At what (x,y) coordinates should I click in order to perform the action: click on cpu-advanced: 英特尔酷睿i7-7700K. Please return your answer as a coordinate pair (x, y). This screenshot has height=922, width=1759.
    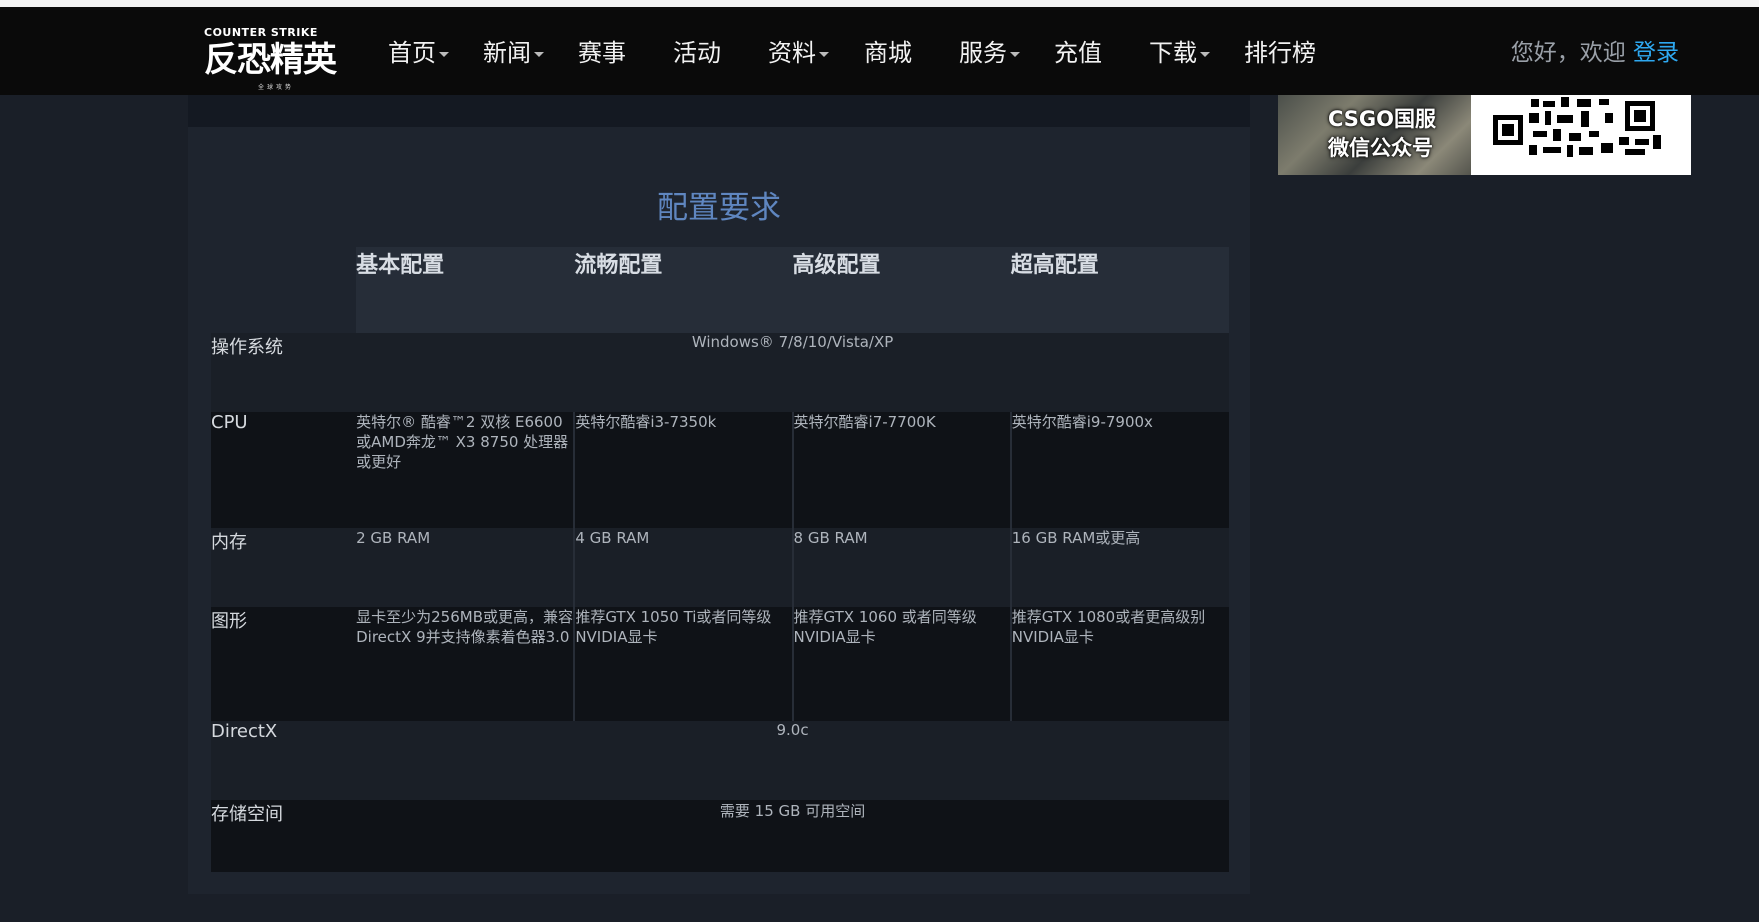
    Looking at the image, I should click on (901, 470).